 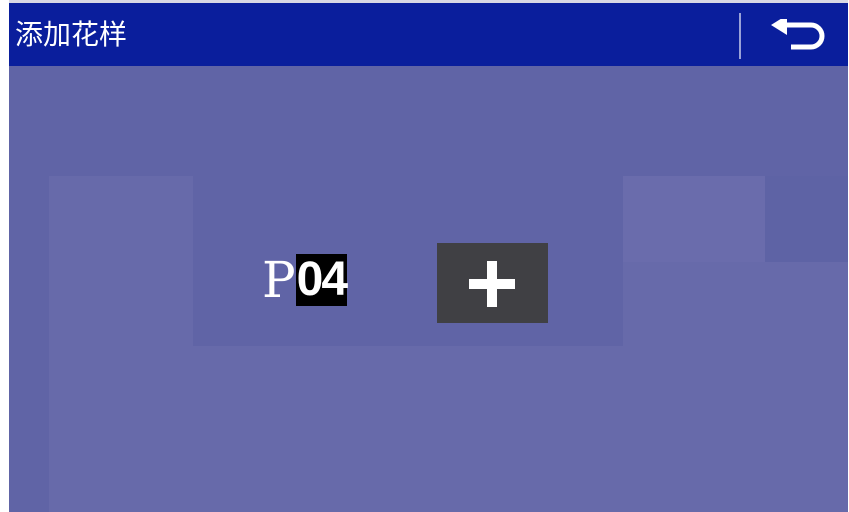 I want to click on add-pattern-button, so click(x=492, y=283).